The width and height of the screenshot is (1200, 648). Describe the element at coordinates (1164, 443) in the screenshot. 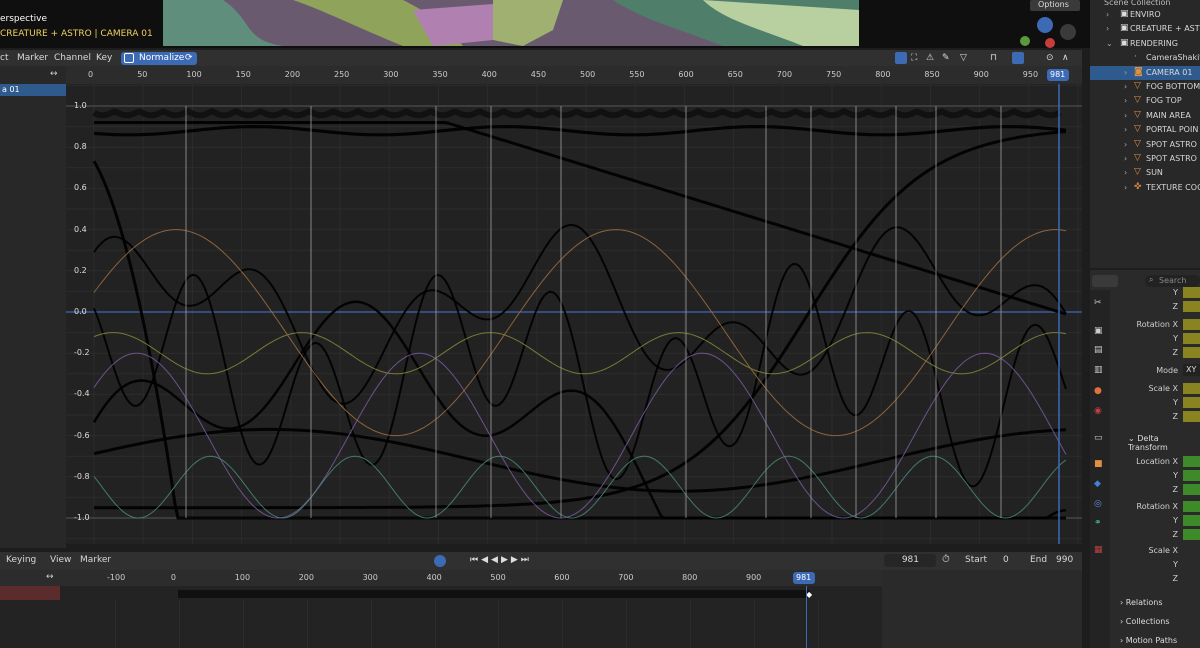

I see `delta-transform-header: ⌄ Delta Transform` at that location.